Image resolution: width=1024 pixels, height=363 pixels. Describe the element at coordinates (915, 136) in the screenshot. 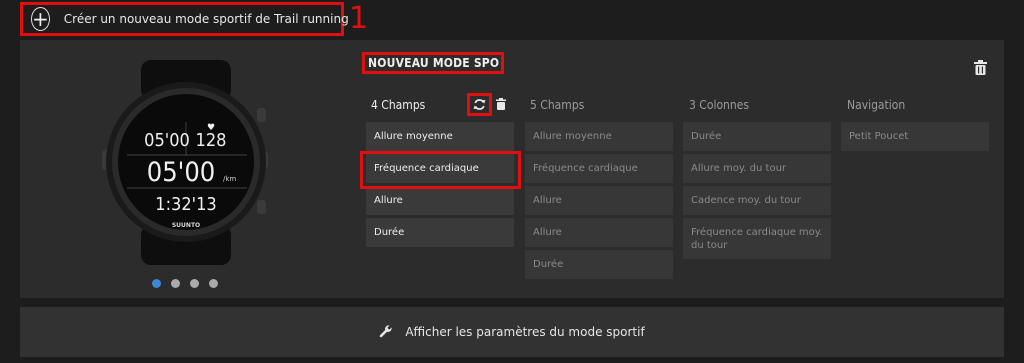

I see `field-slot: Petit Poucet` at that location.